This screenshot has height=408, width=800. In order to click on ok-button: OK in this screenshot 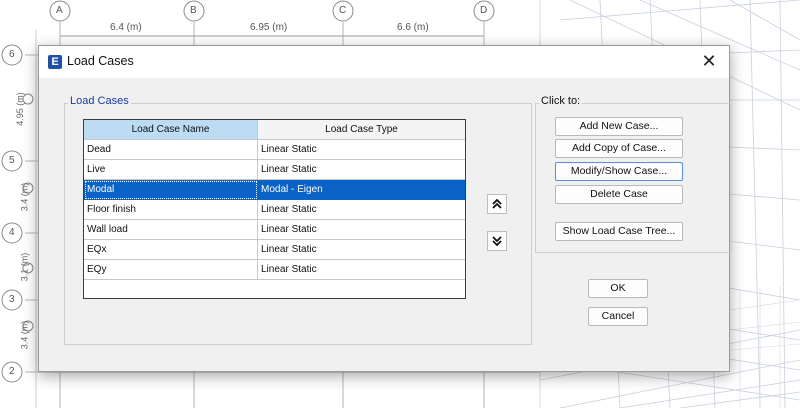, I will do `click(618, 288)`.